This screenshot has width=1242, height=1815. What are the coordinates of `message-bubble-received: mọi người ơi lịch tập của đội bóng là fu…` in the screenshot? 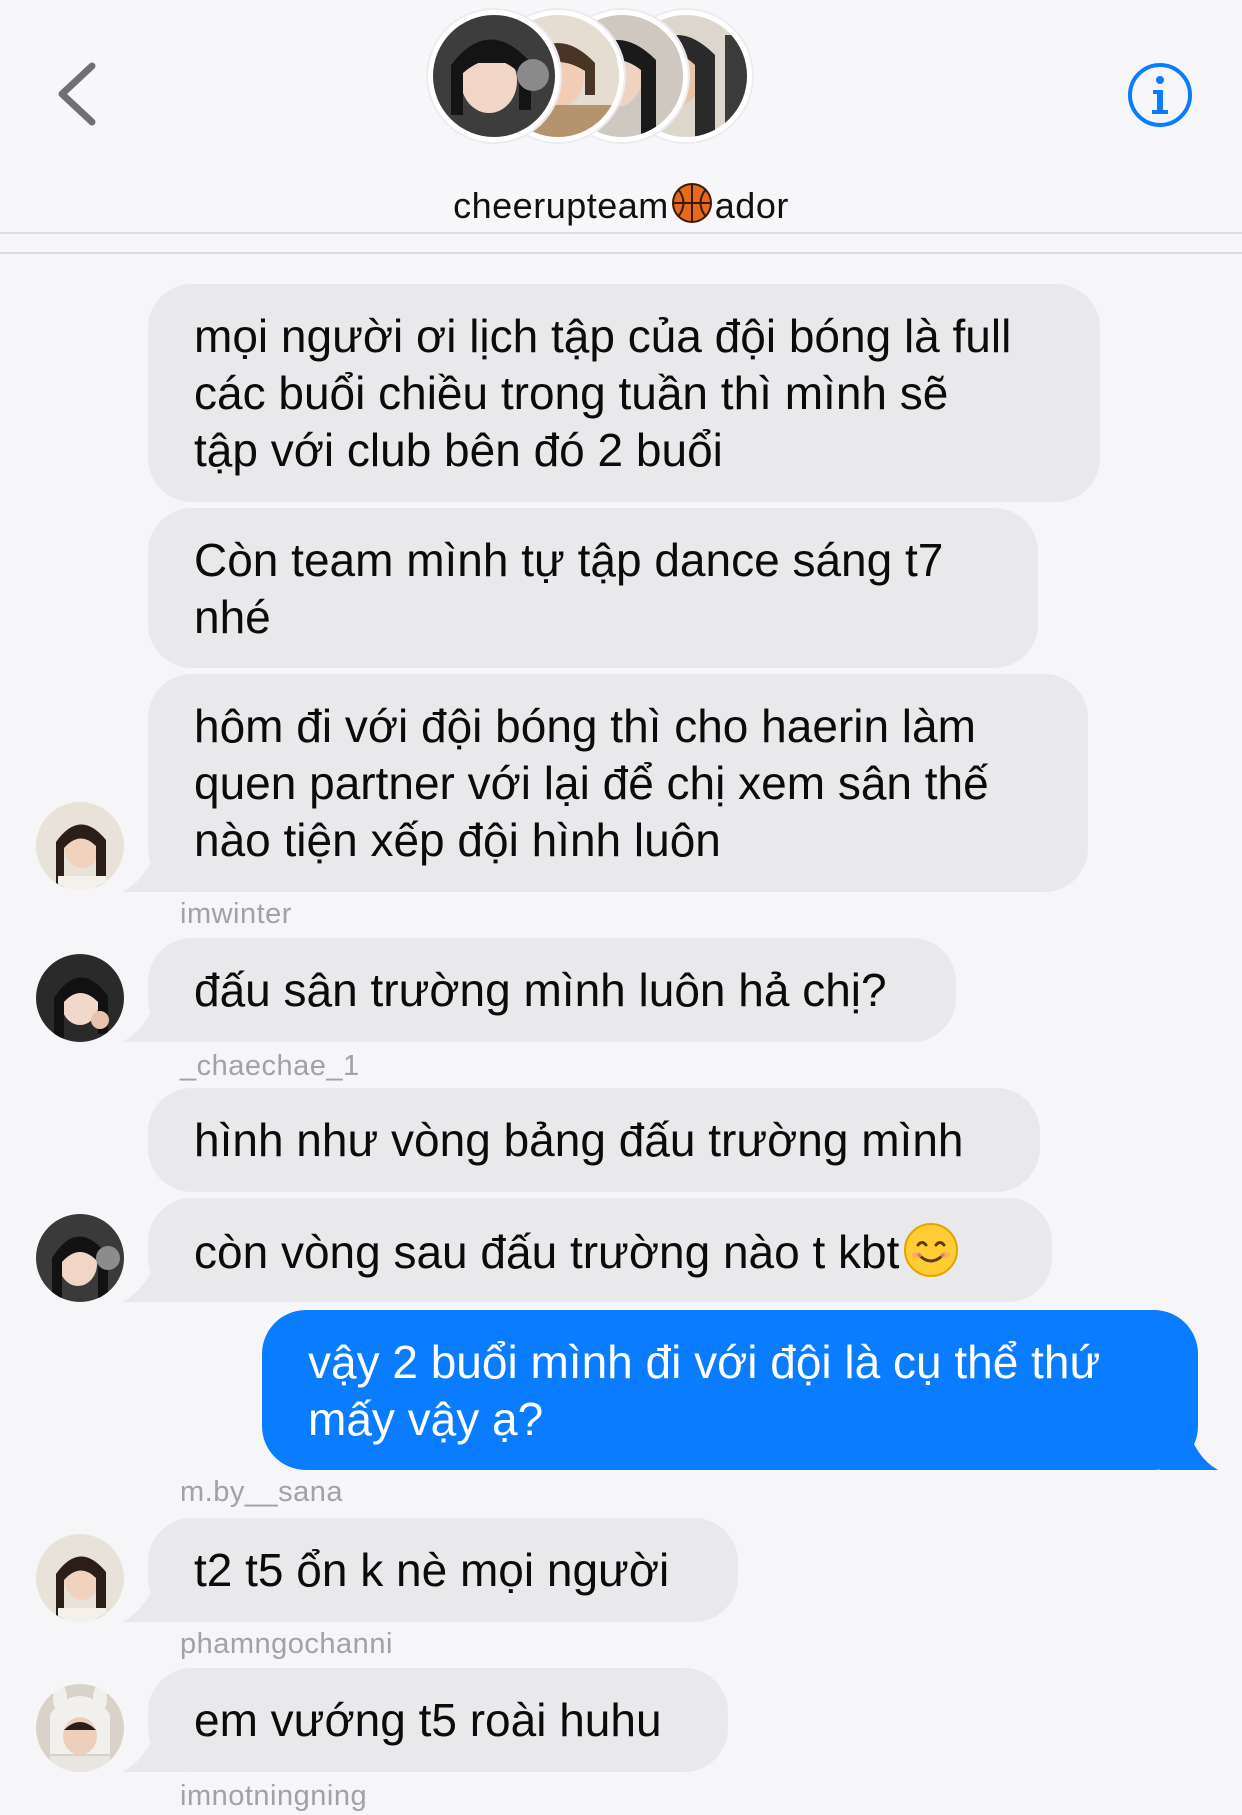 It's located at (624, 393).